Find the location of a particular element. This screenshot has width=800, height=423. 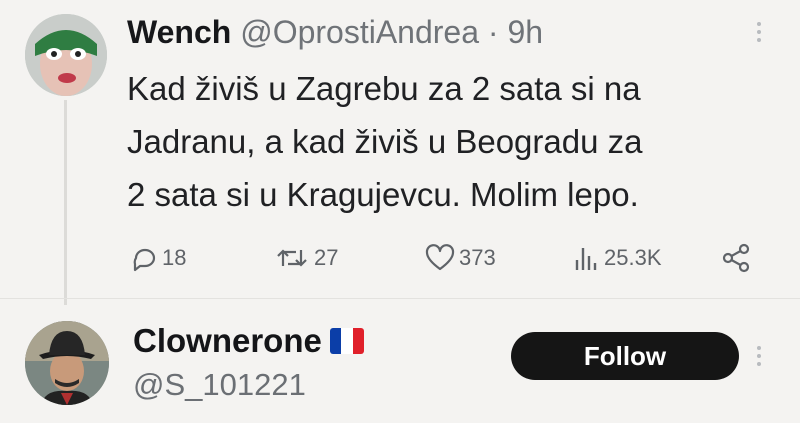

like-icon is located at coordinates (440, 257).